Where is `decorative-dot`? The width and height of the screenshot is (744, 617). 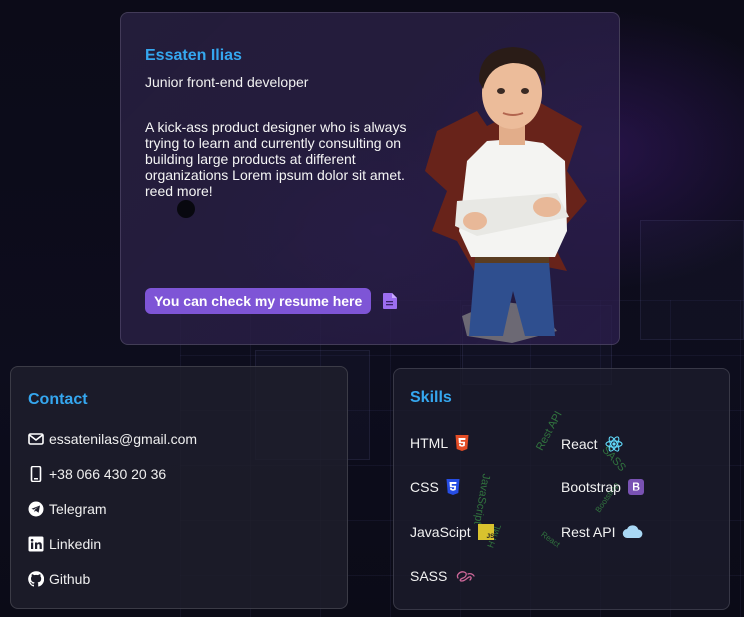 decorative-dot is located at coordinates (186, 209).